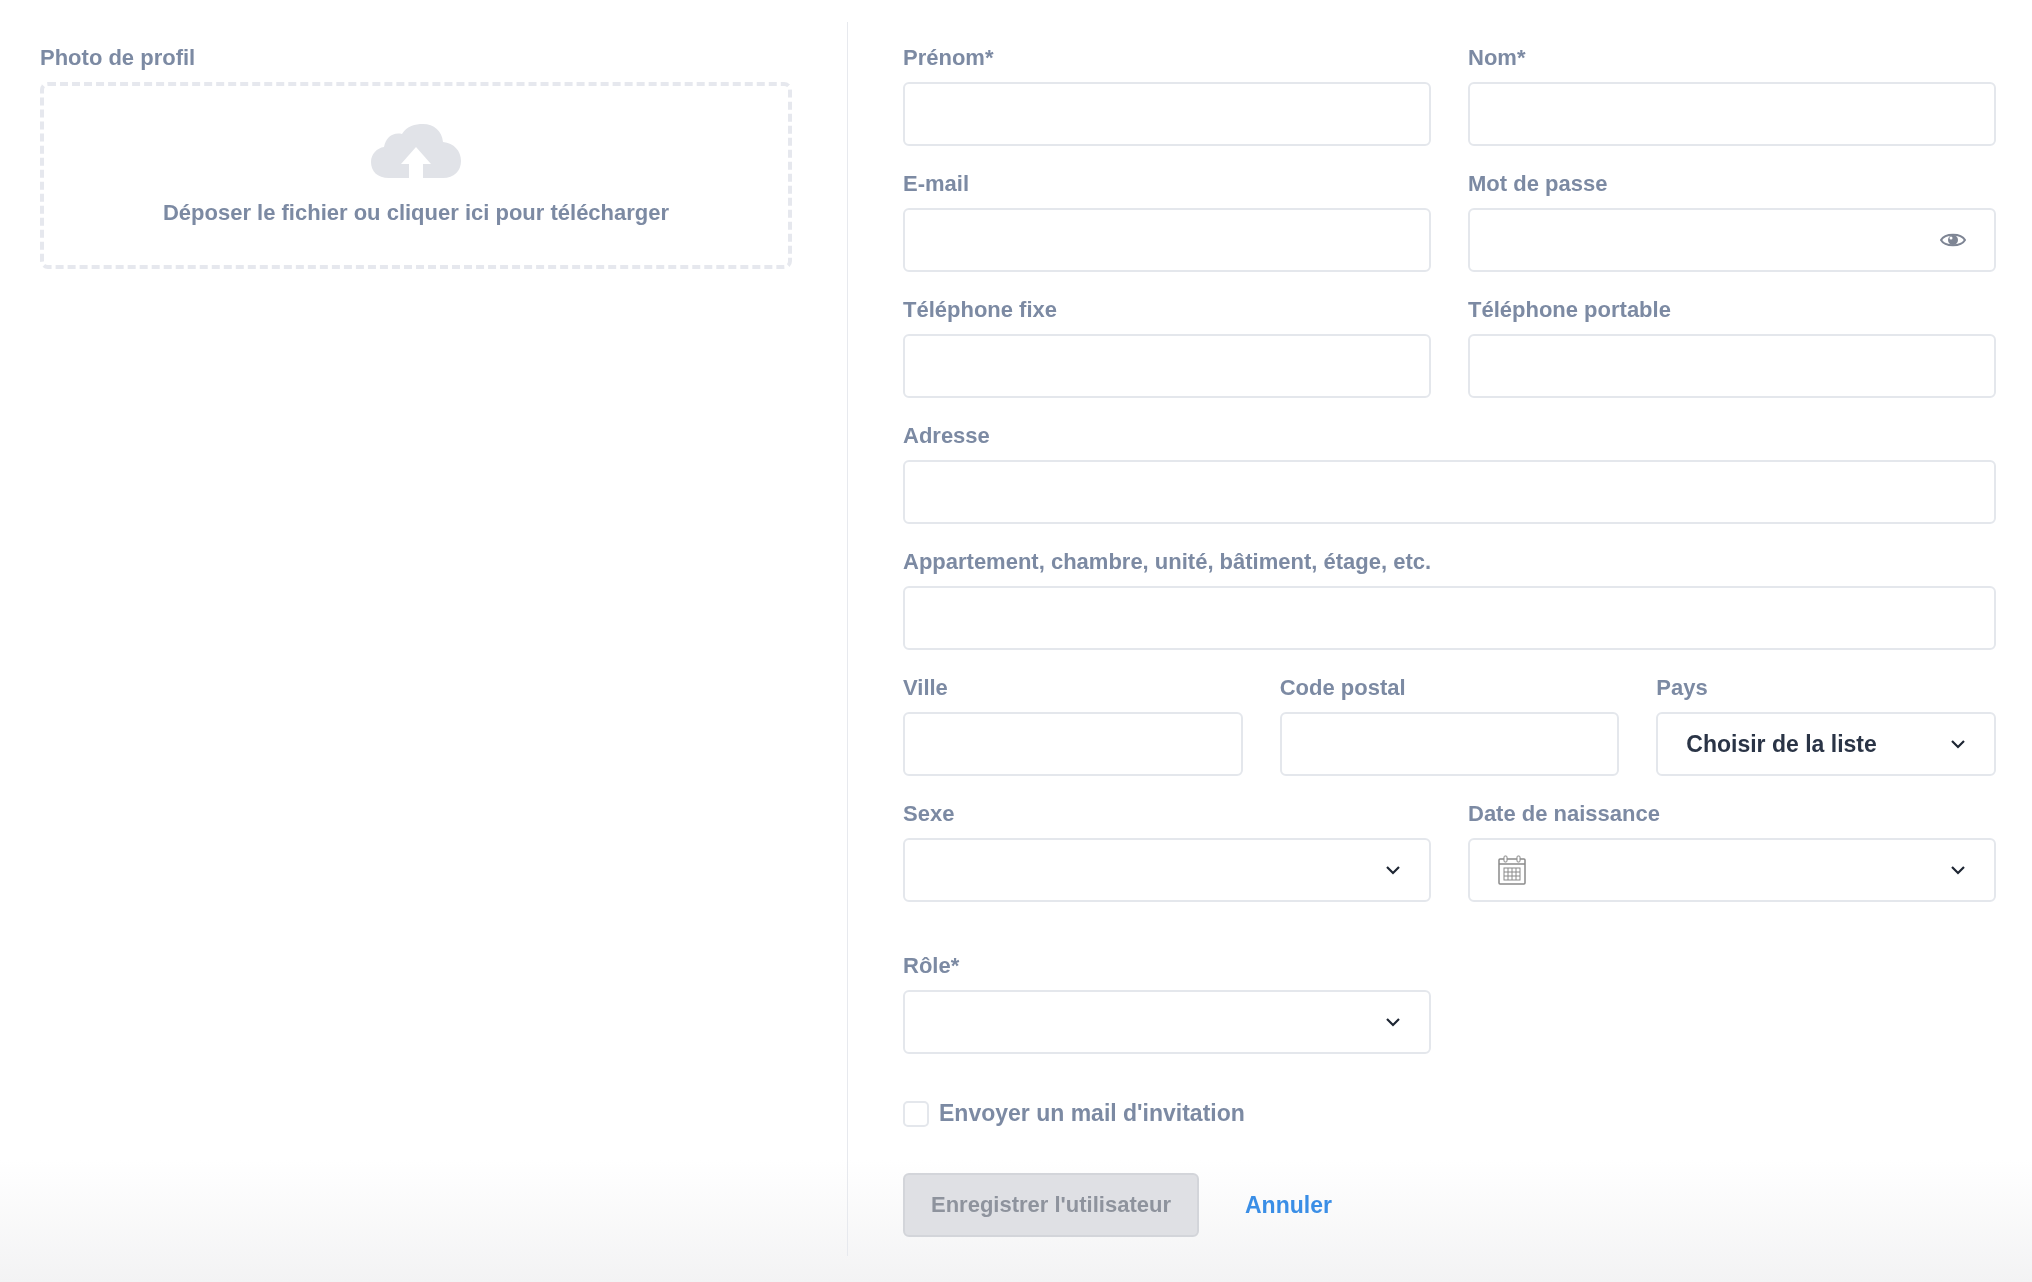 The image size is (2032, 1282). What do you see at coordinates (416, 213) in the screenshot?
I see `dropzone-text: Déposer le fichier ou cliquer ici pour télécharger` at bounding box center [416, 213].